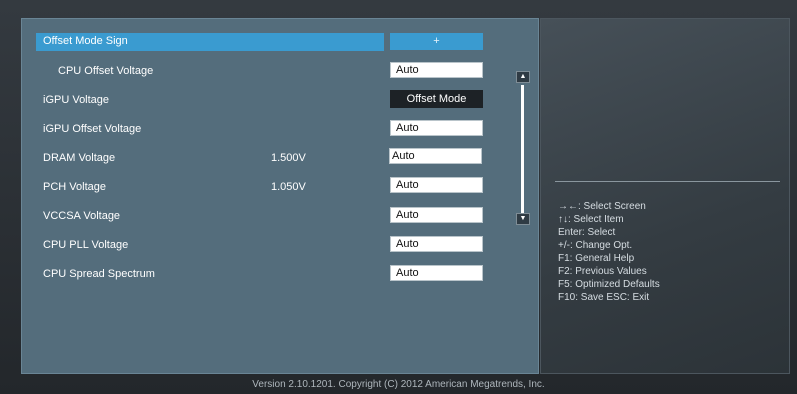 The image size is (797, 394). Describe the element at coordinates (591, 219) in the screenshot. I see `help-item-select-item: ↑↓: Select Item` at that location.